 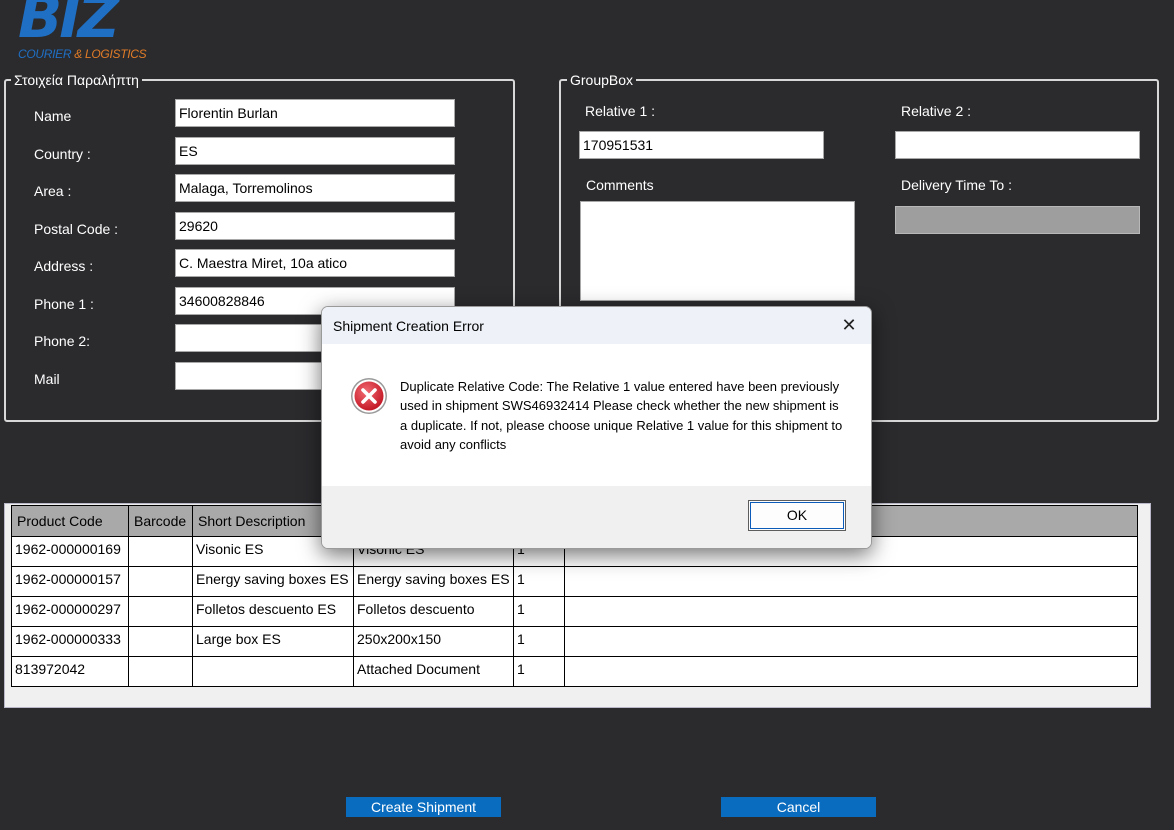 I want to click on recipient-group-title: Στοιχεία Παραλήπτη, so click(x=76, y=80).